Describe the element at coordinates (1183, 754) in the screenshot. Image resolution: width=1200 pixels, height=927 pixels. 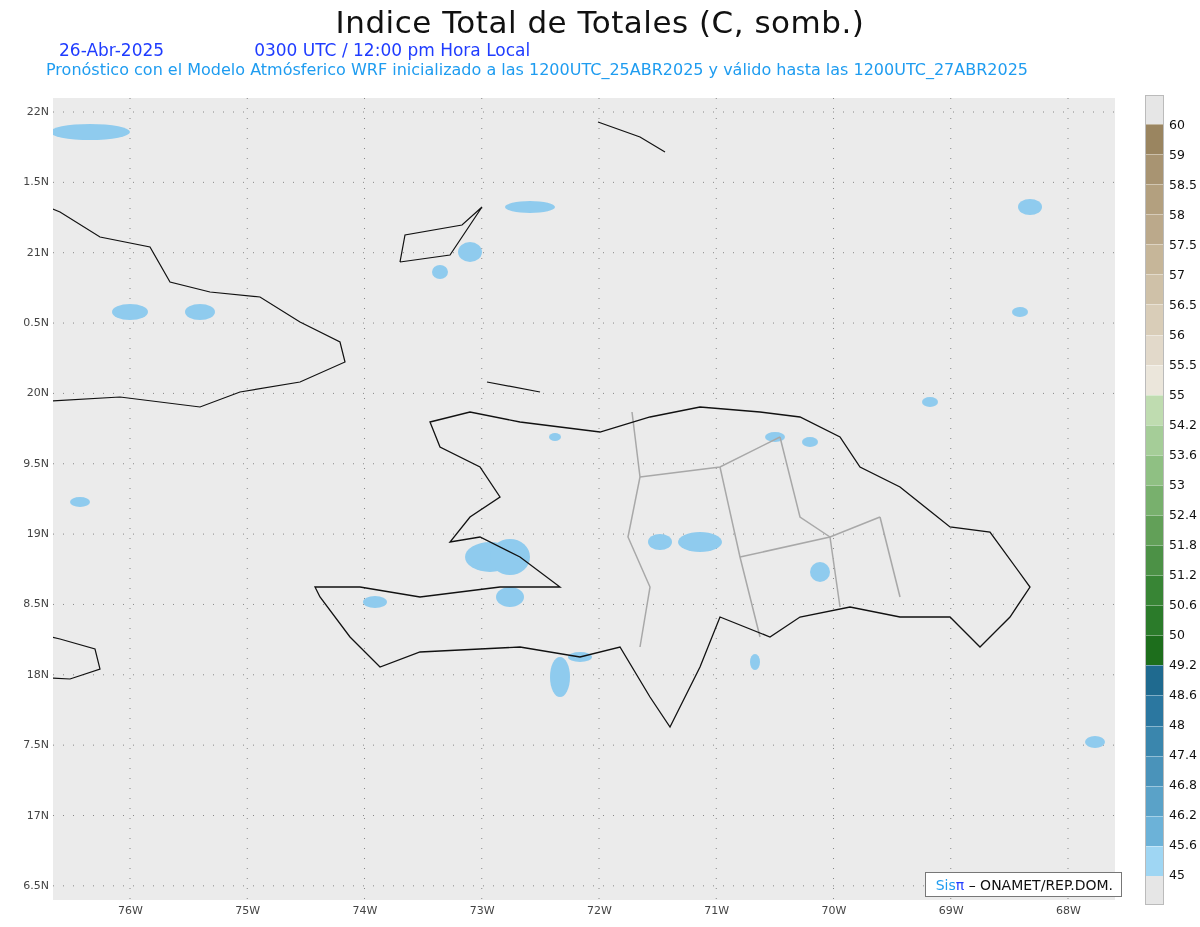
I see `scale-label: 47.4` at that location.